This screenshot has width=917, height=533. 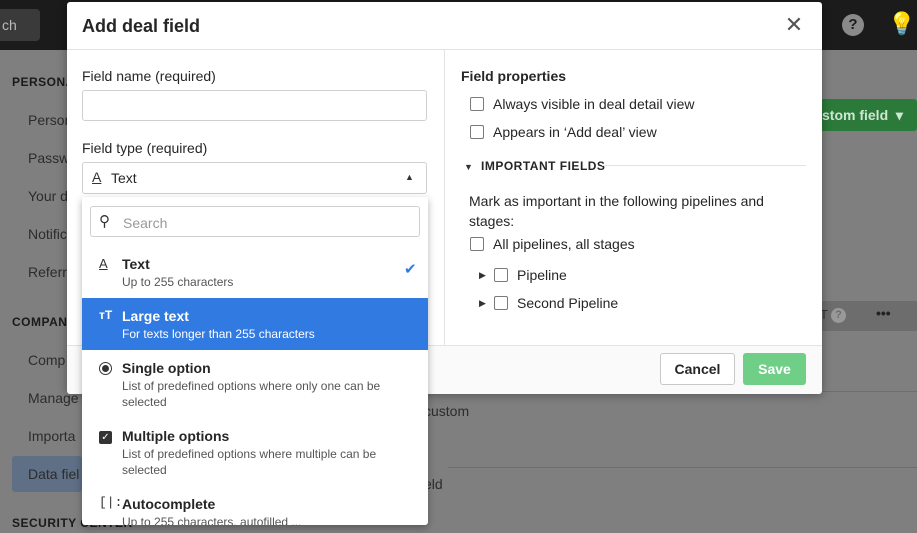 I want to click on help-icon: ?, so click(x=853, y=25).